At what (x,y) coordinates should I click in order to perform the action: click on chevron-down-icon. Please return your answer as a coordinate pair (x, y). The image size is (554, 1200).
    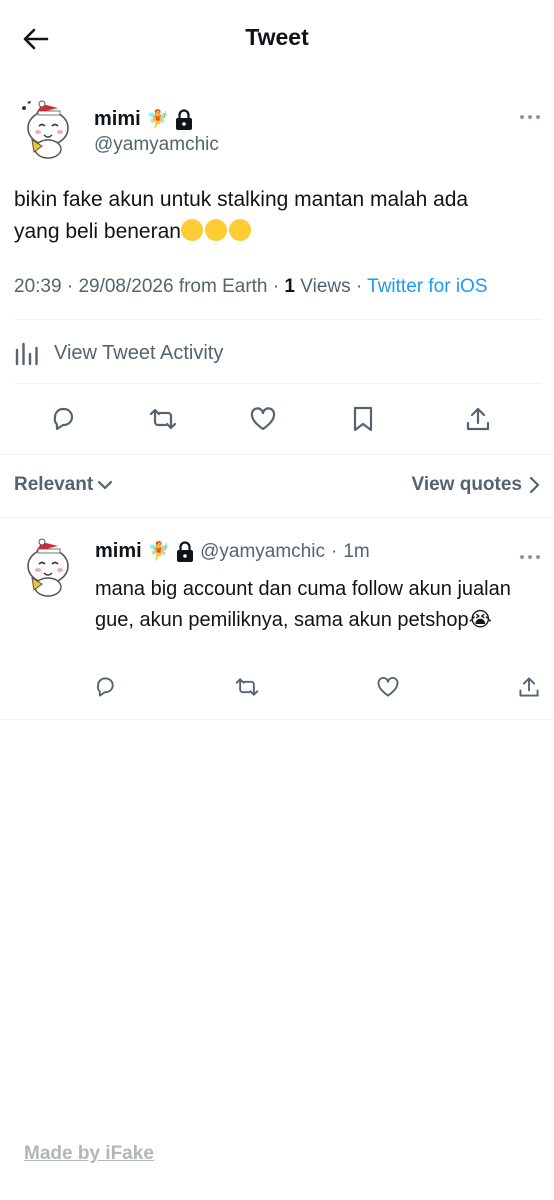
    Looking at the image, I should click on (105, 485).